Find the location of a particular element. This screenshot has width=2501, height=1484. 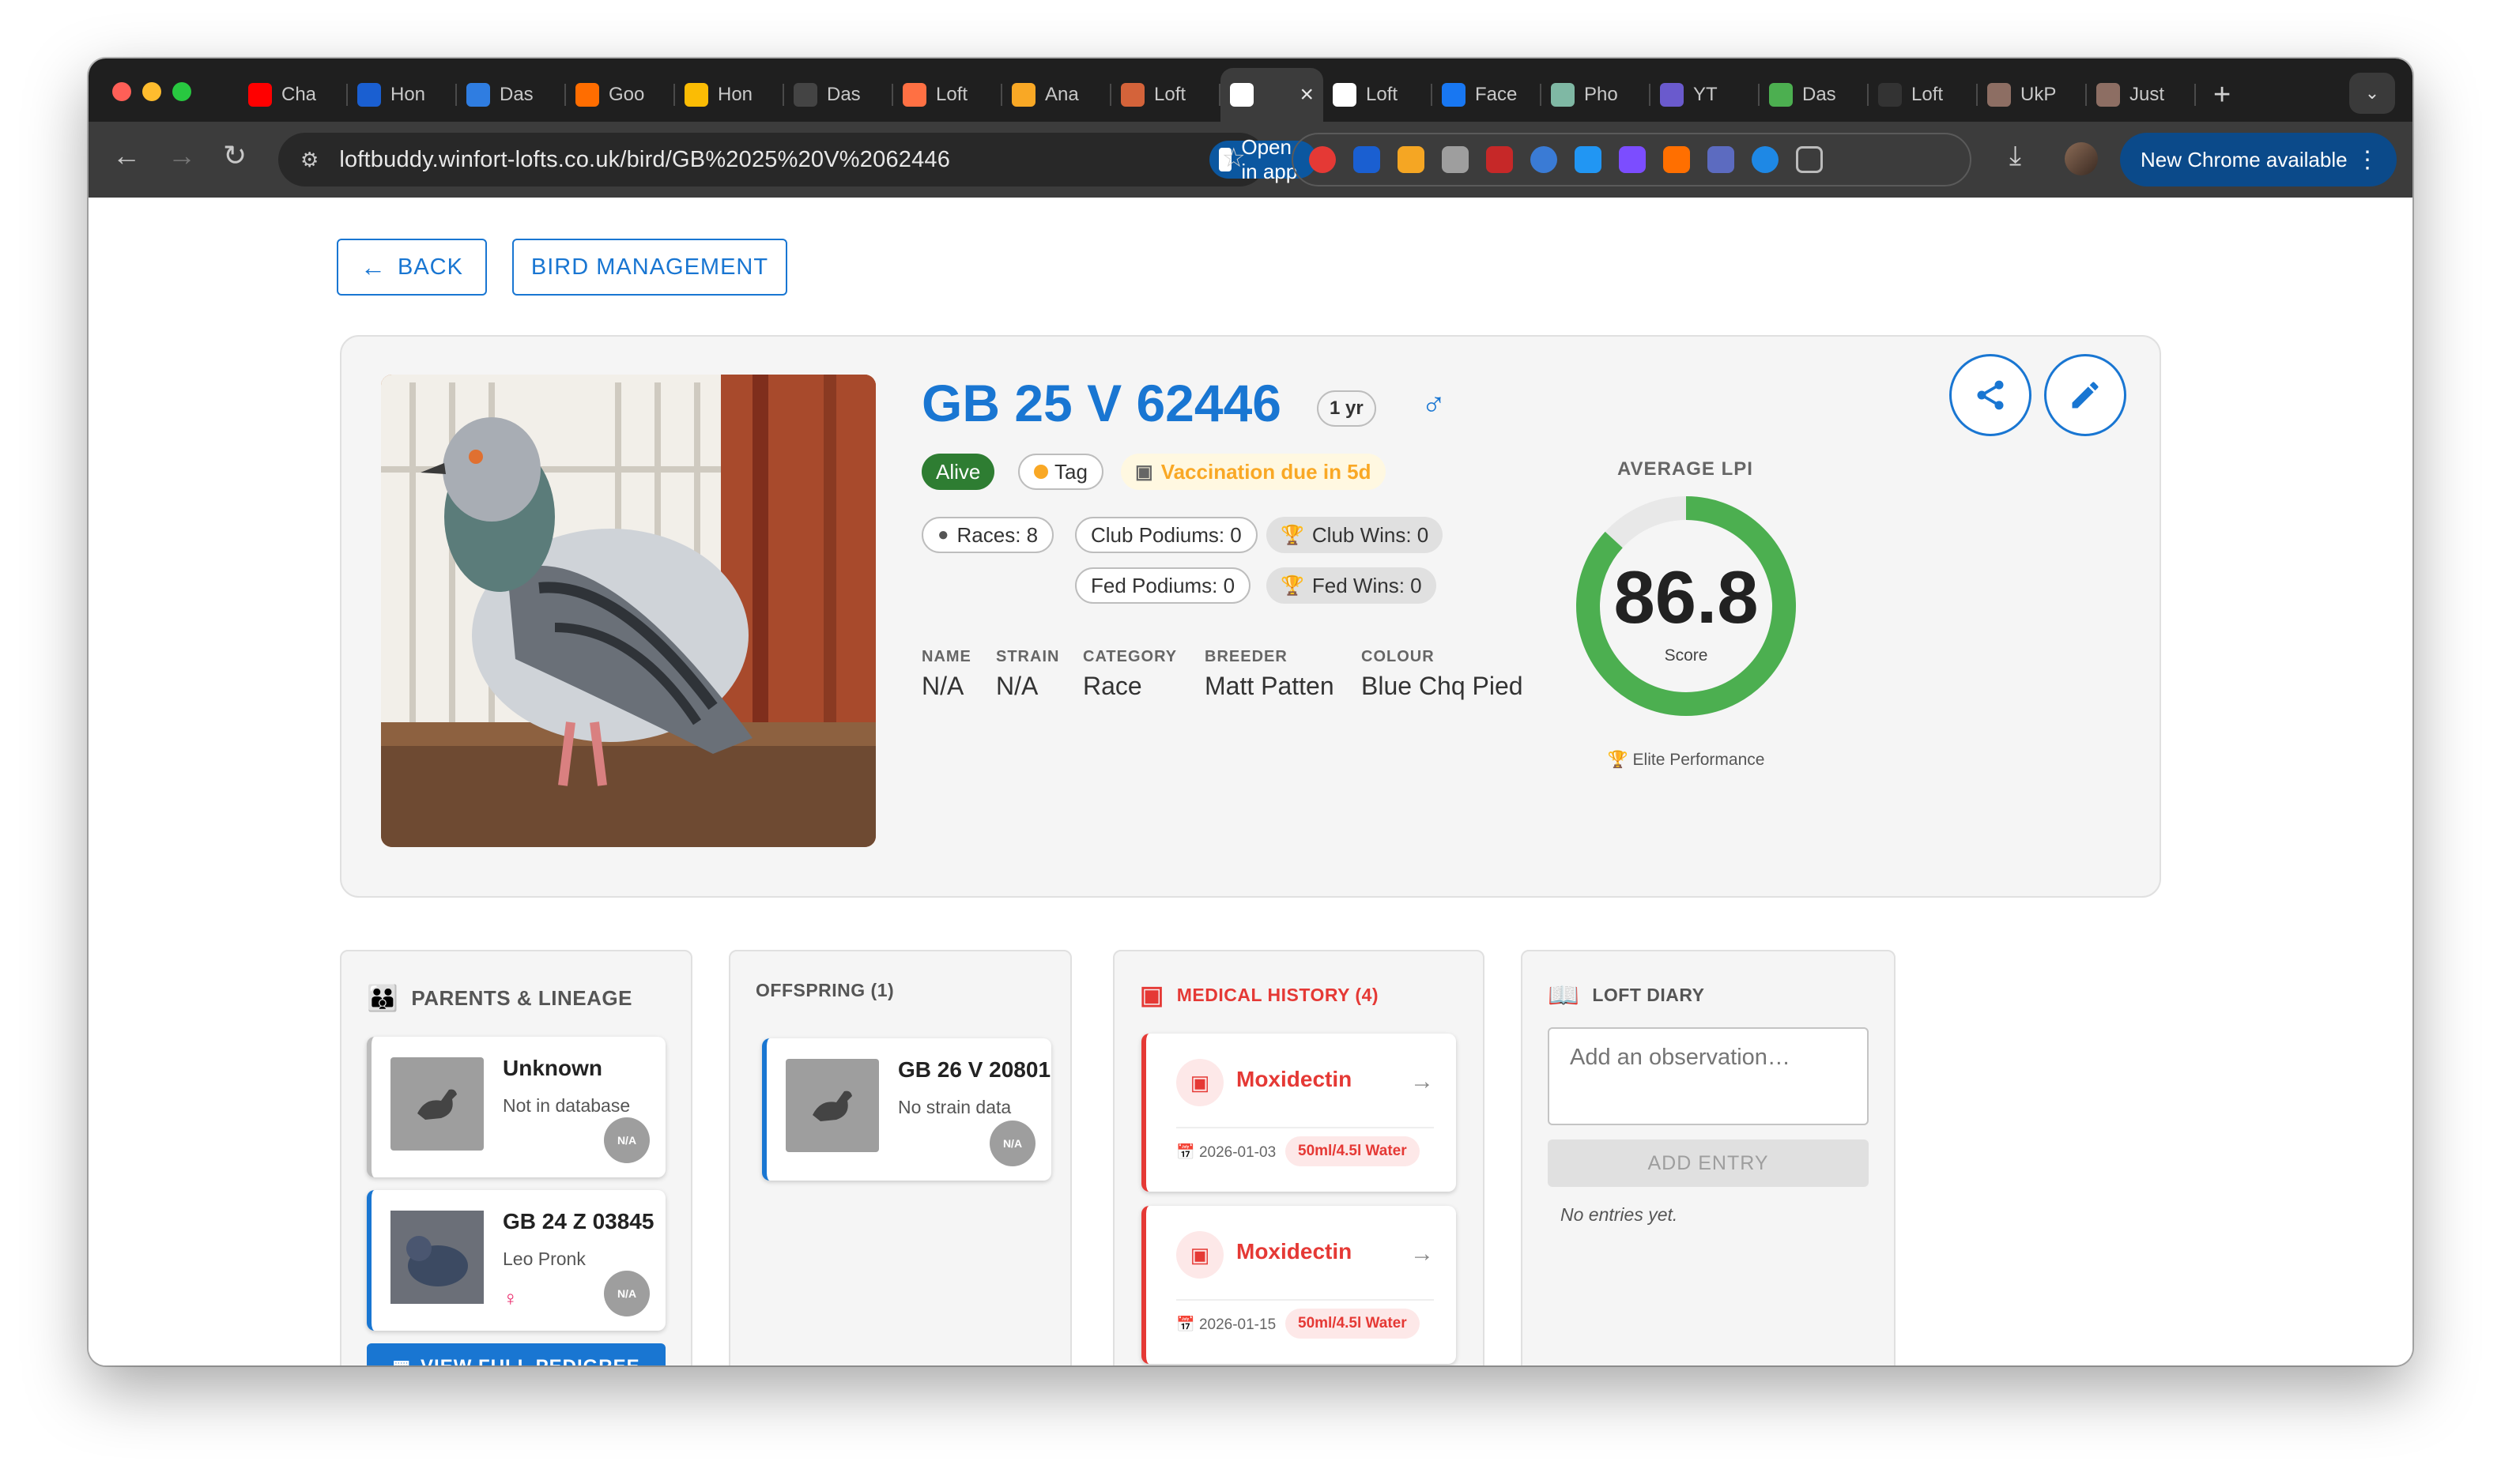

bird-management-button: BIRD MANAGEMENT is located at coordinates (649, 267).